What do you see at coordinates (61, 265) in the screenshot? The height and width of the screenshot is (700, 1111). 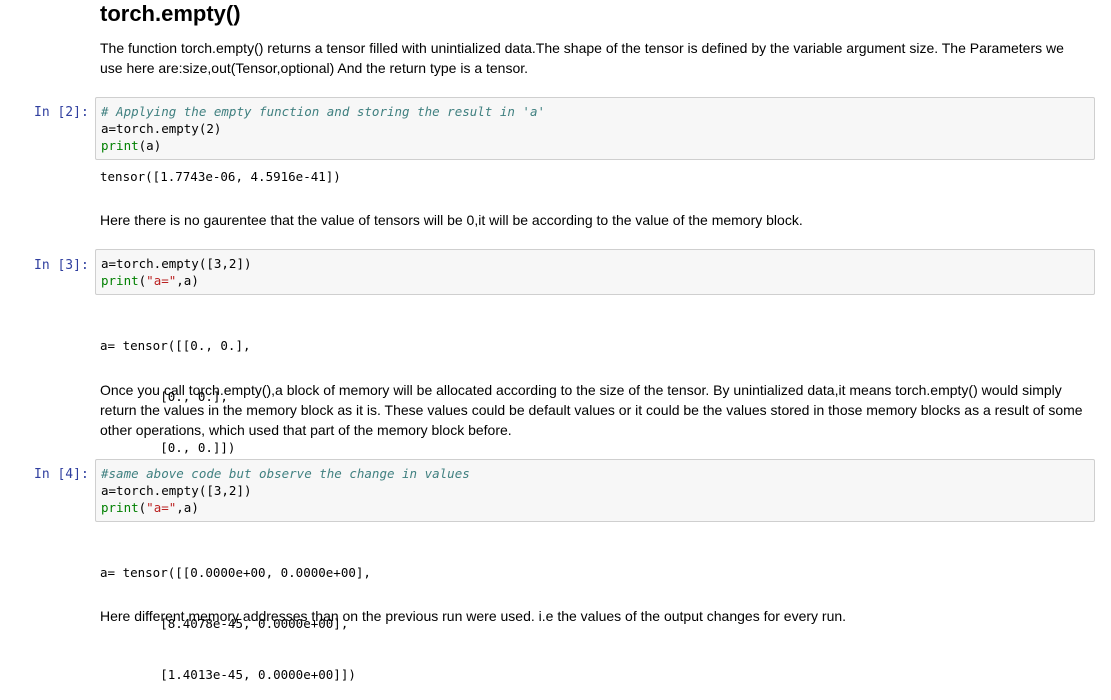 I see `cell-prompt: In [3]:` at bounding box center [61, 265].